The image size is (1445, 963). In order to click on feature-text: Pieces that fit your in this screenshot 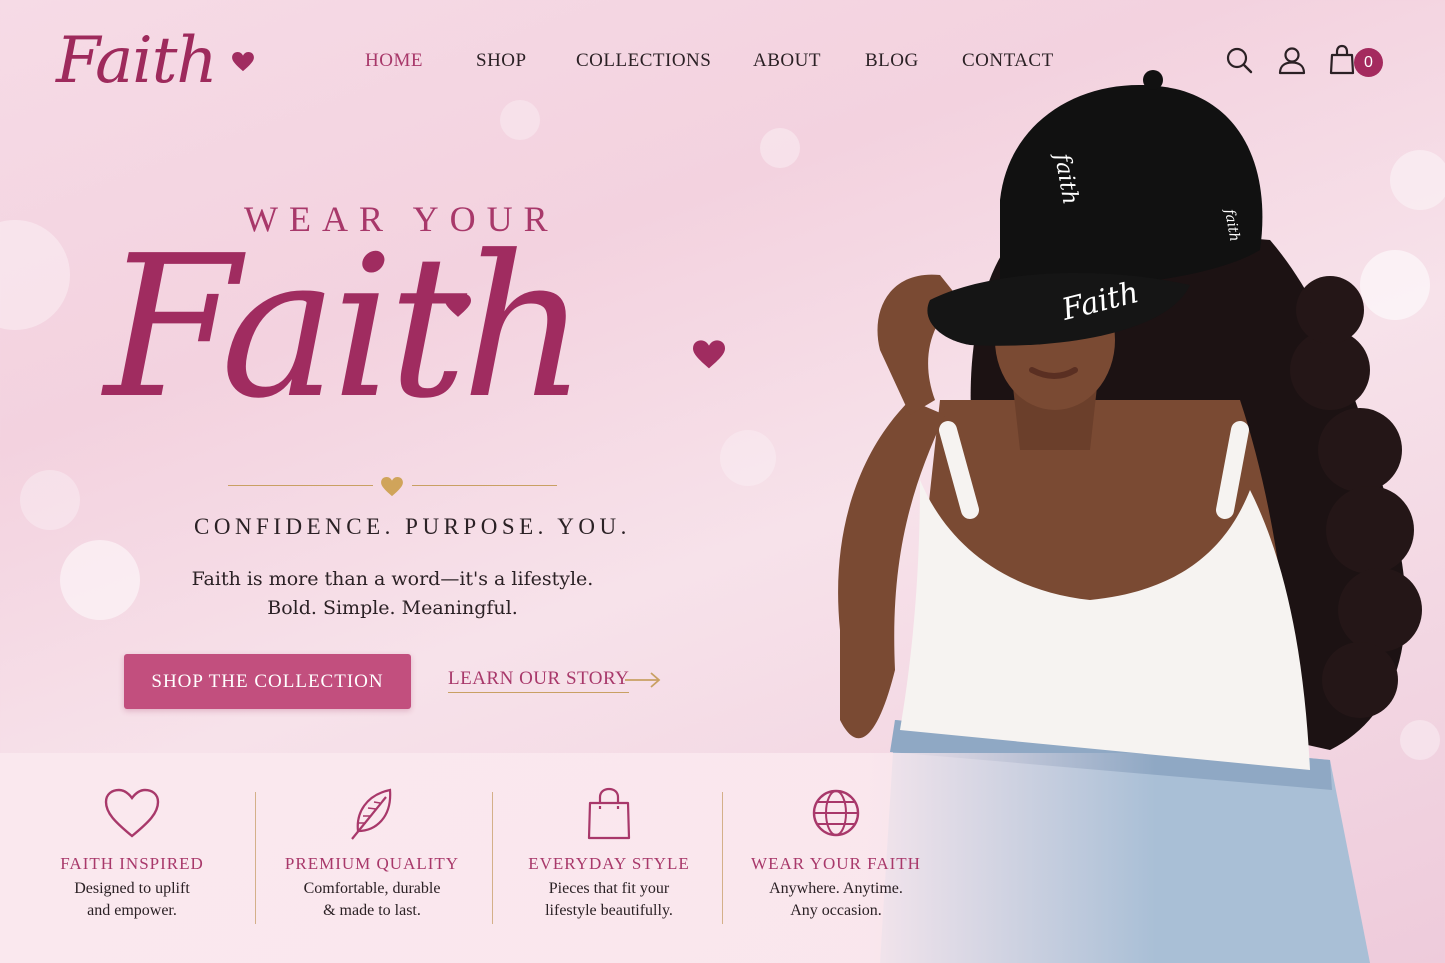, I will do `click(609, 888)`.